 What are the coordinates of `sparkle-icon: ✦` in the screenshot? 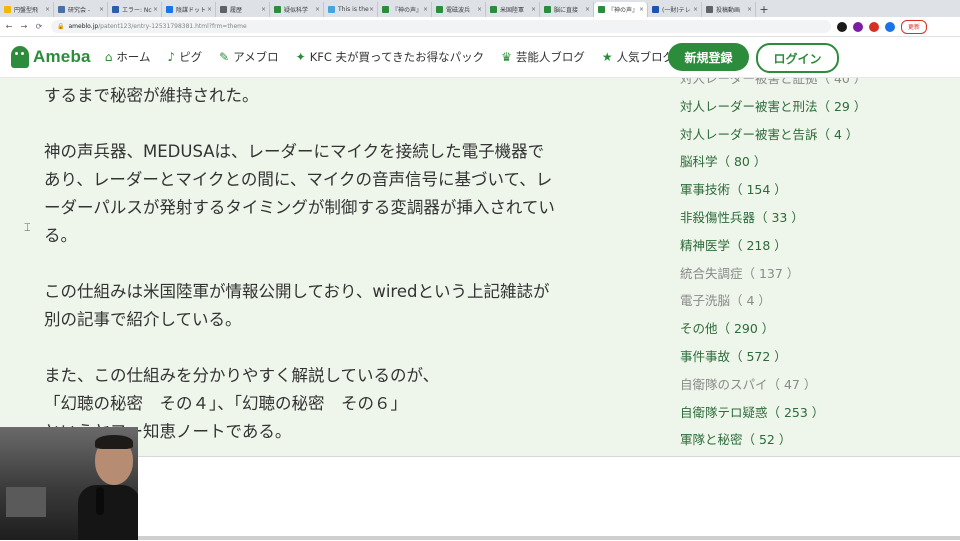 It's located at (300, 57).